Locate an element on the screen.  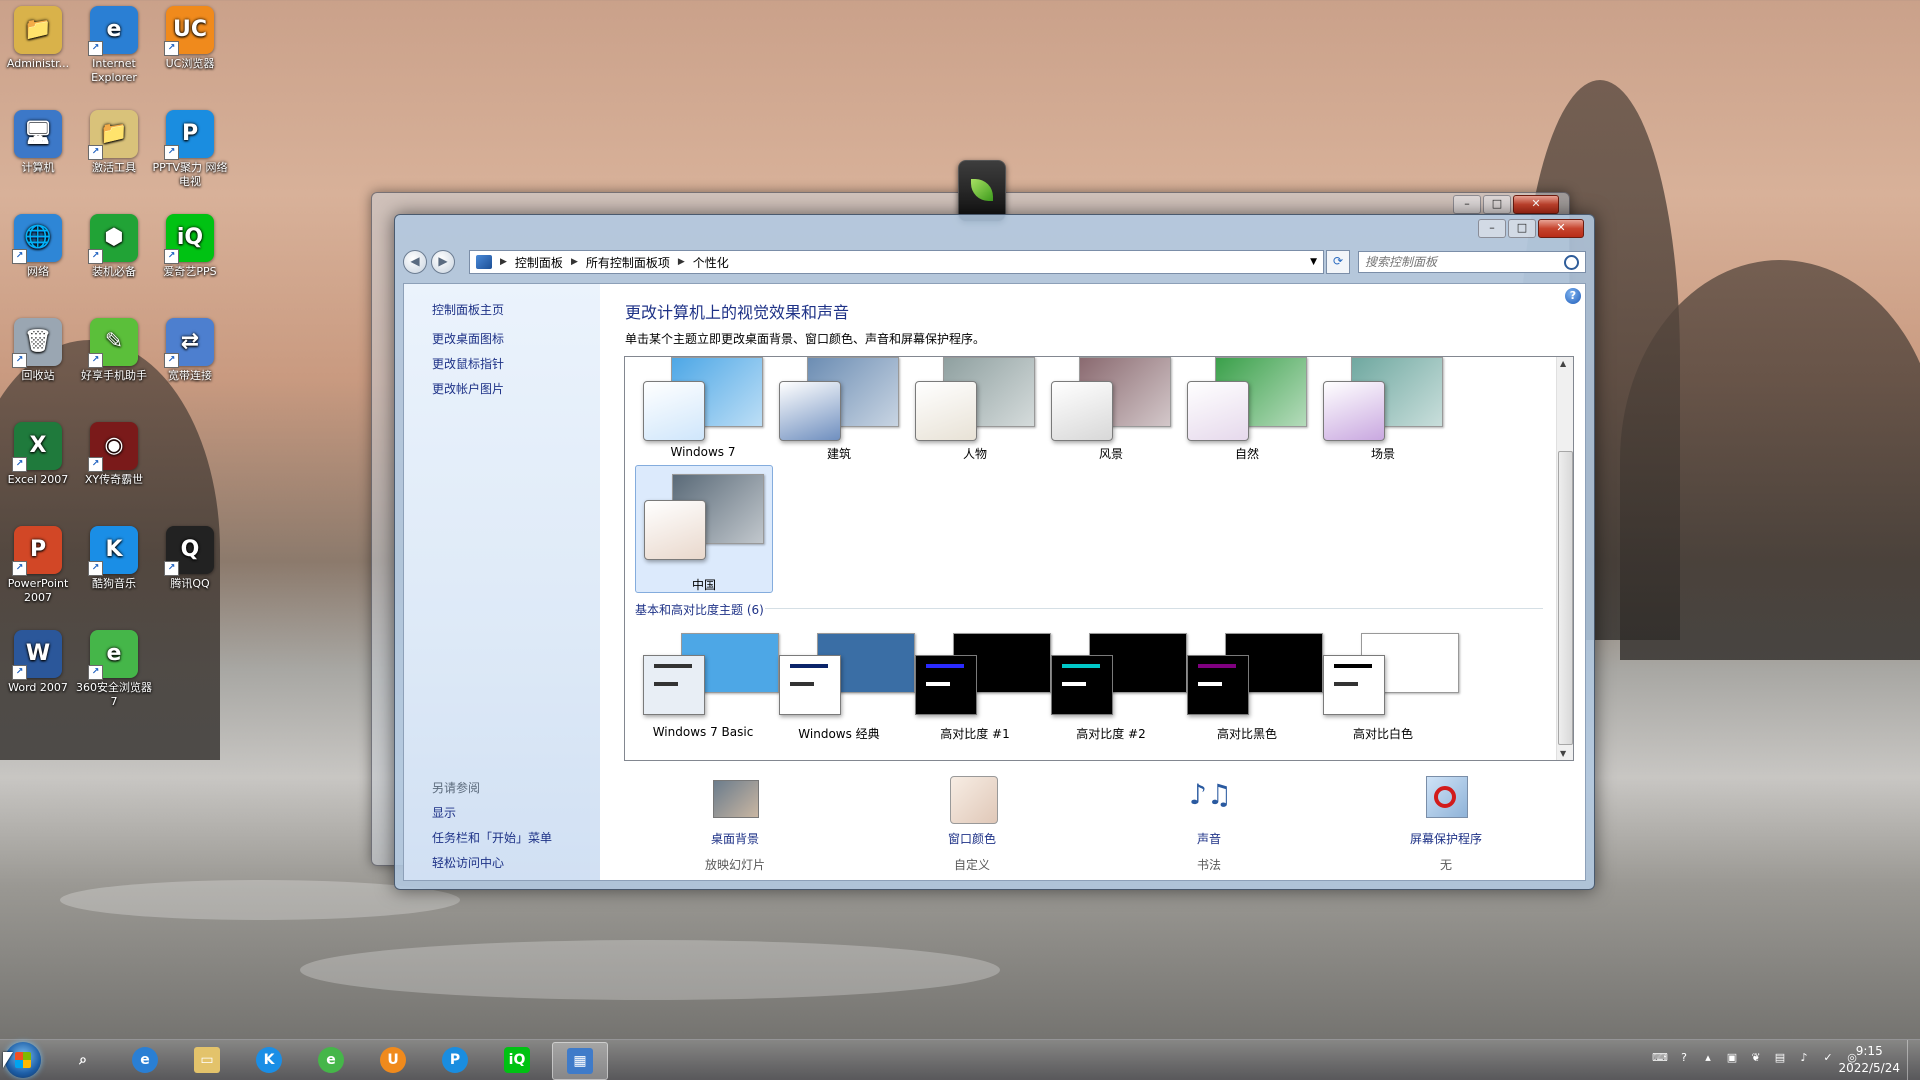
theme-item: 人物 is located at coordinates (975, 420).